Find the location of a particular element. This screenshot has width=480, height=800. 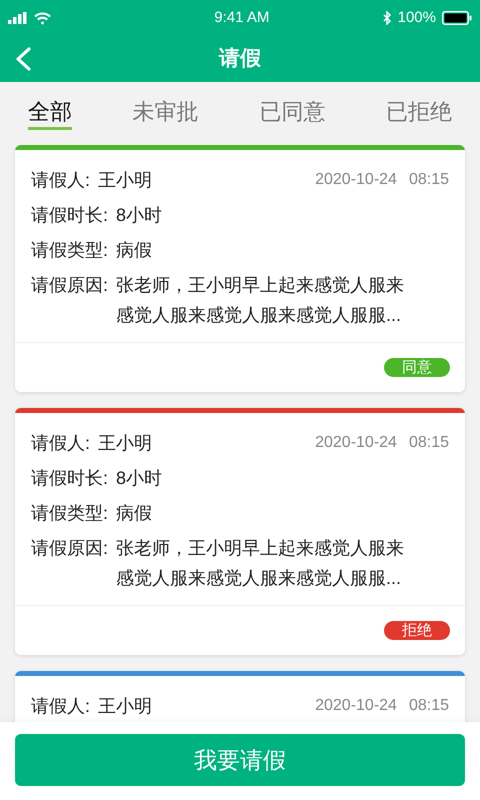

battery-icon is located at coordinates (457, 18).